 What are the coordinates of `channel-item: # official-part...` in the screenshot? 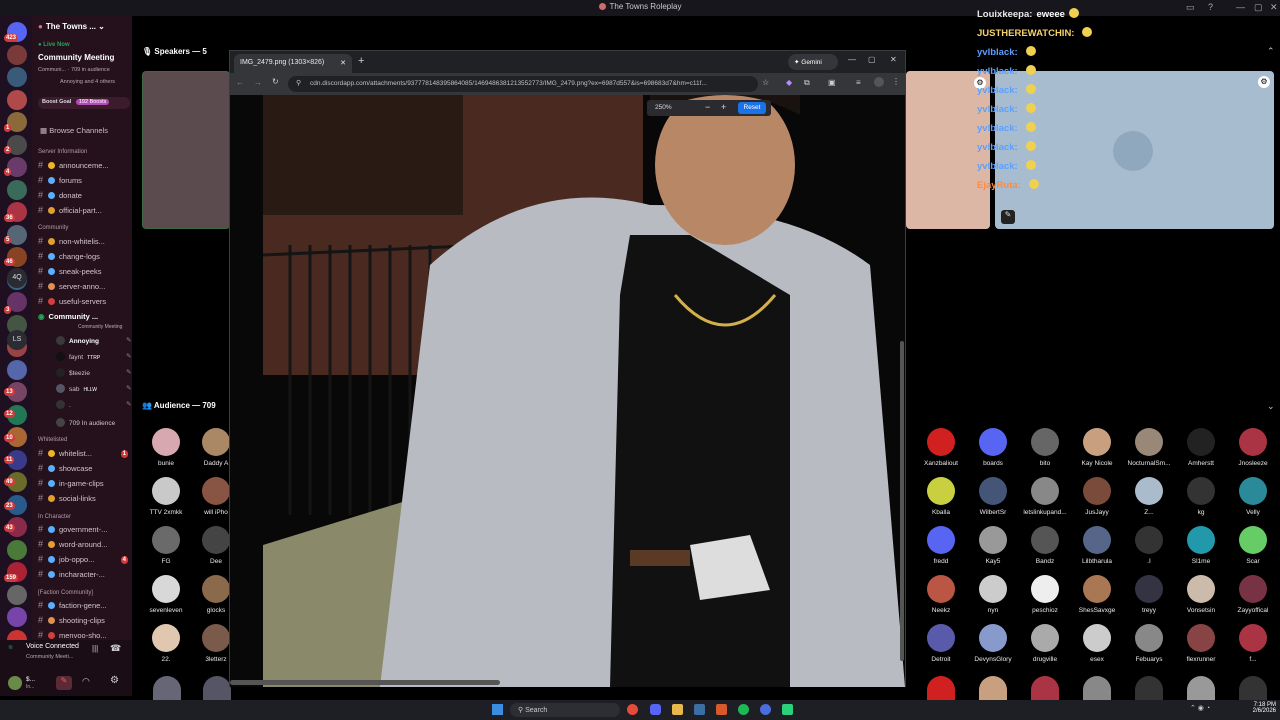 It's located at (84, 212).